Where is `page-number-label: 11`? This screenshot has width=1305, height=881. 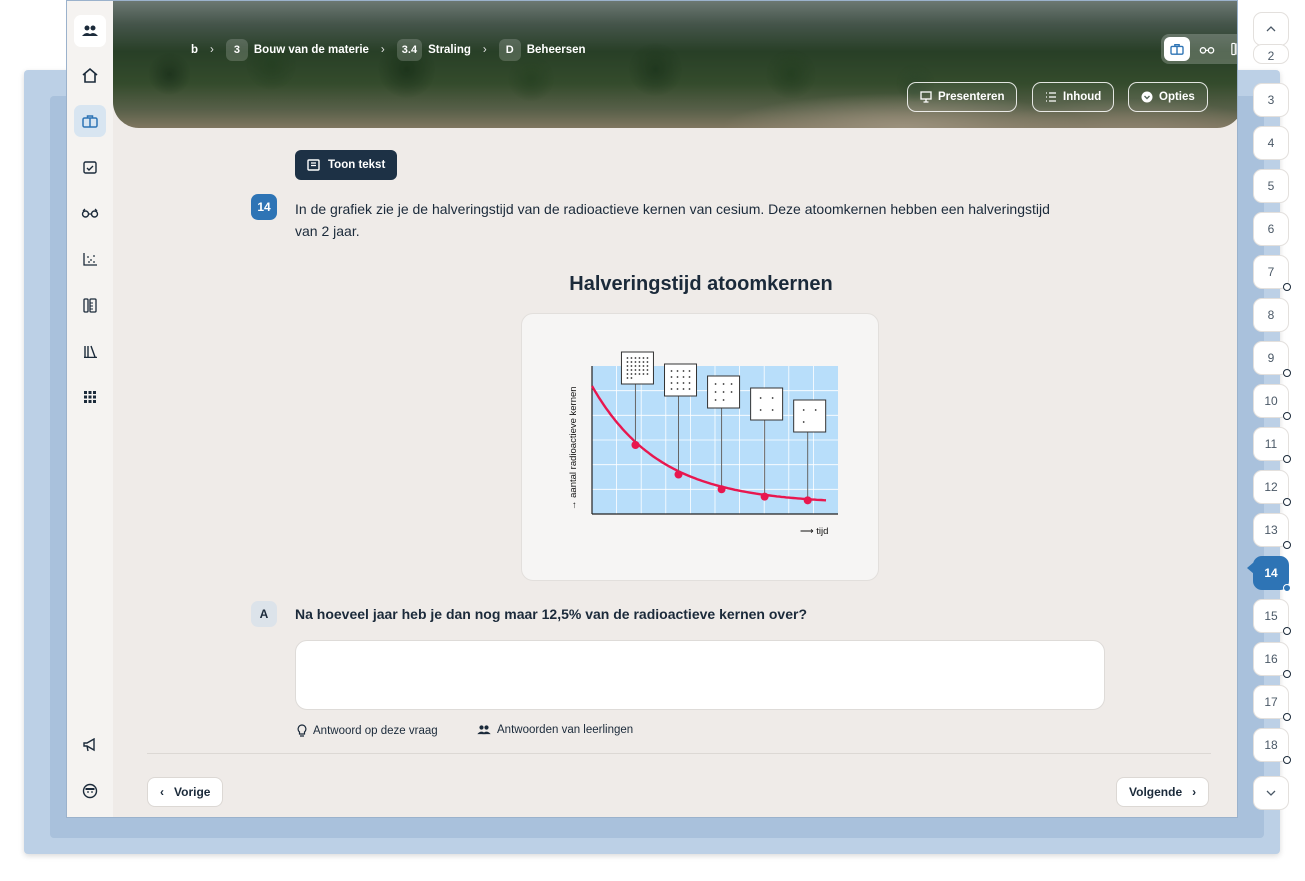
page-number-label: 11 is located at coordinates (1271, 444).